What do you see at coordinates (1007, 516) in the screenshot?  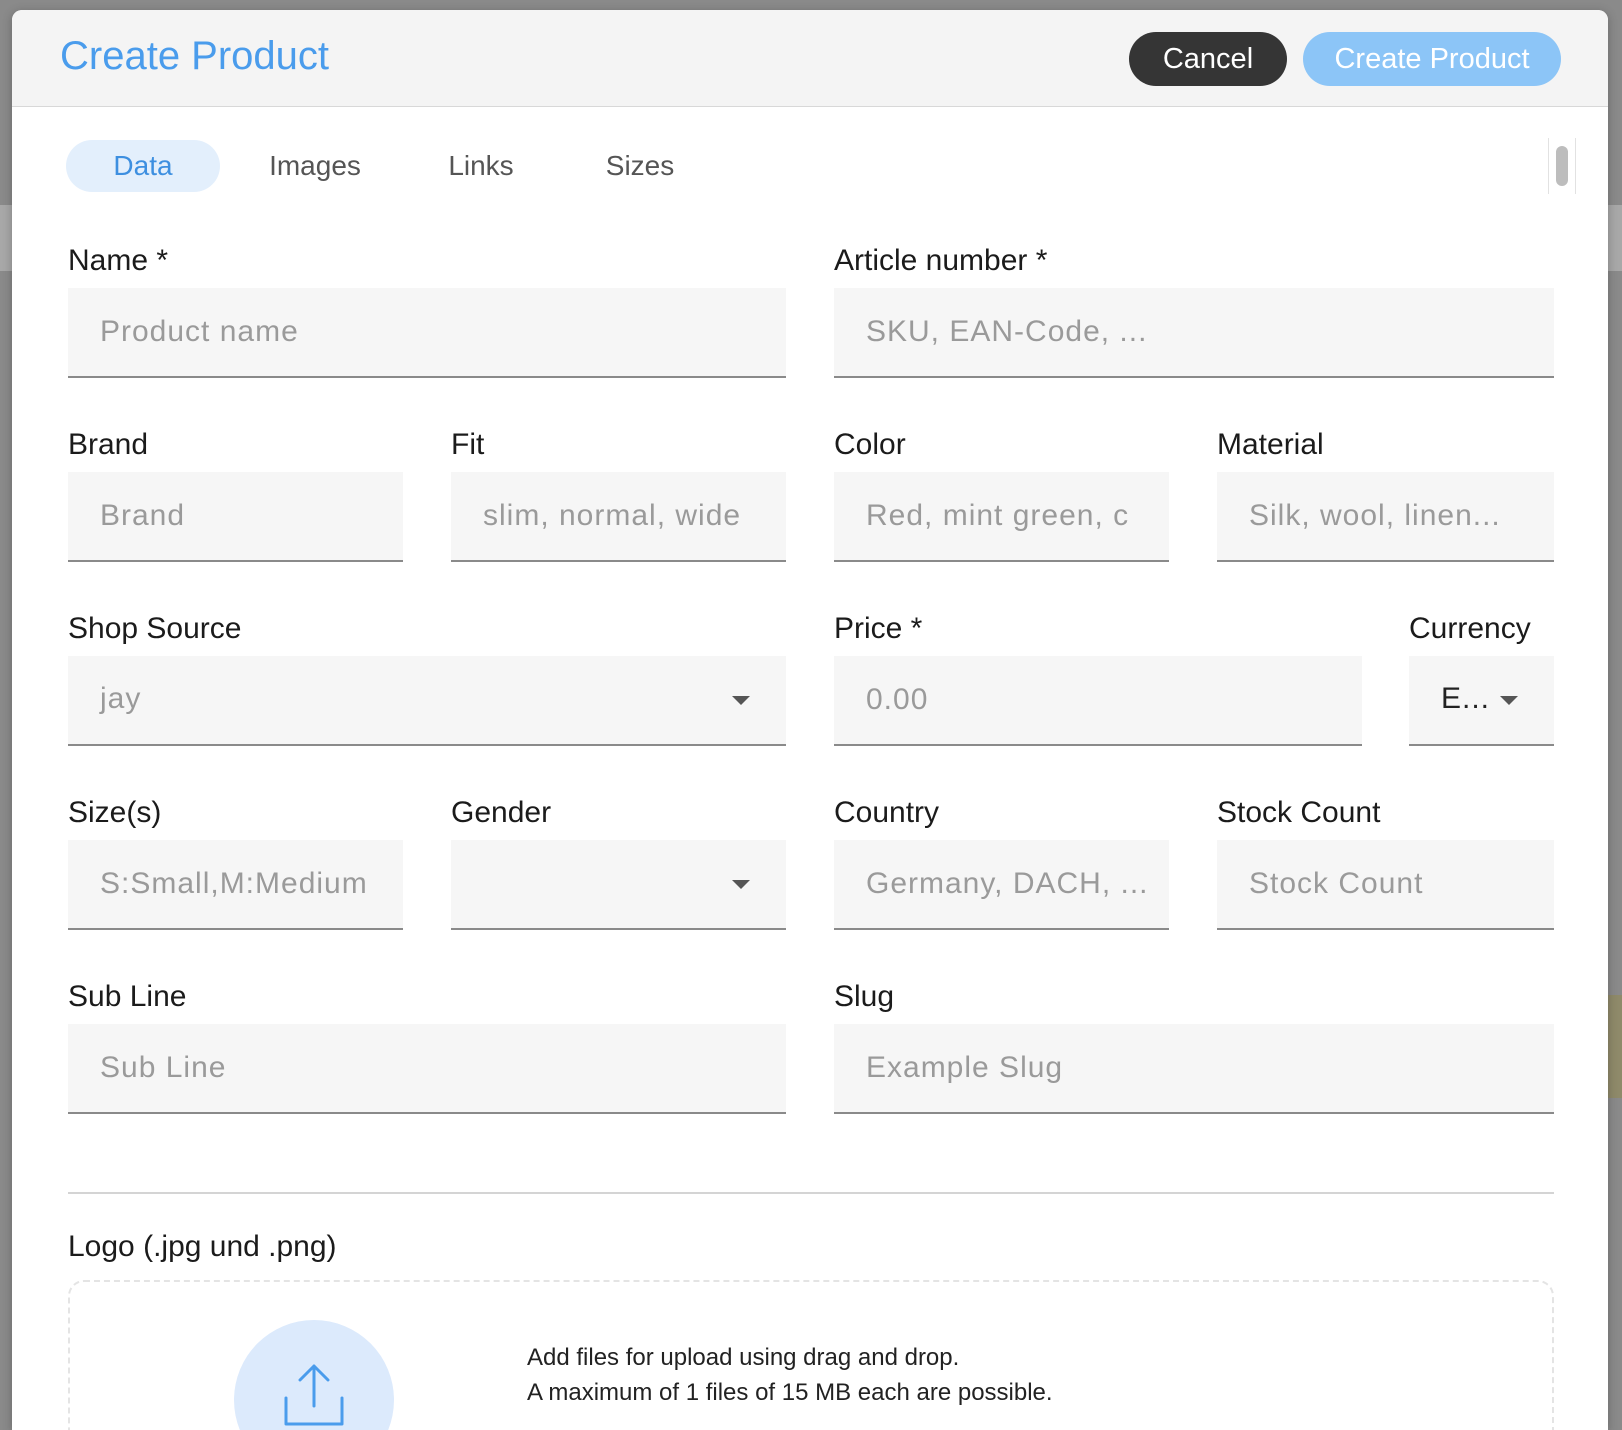 I see `color-input` at bounding box center [1007, 516].